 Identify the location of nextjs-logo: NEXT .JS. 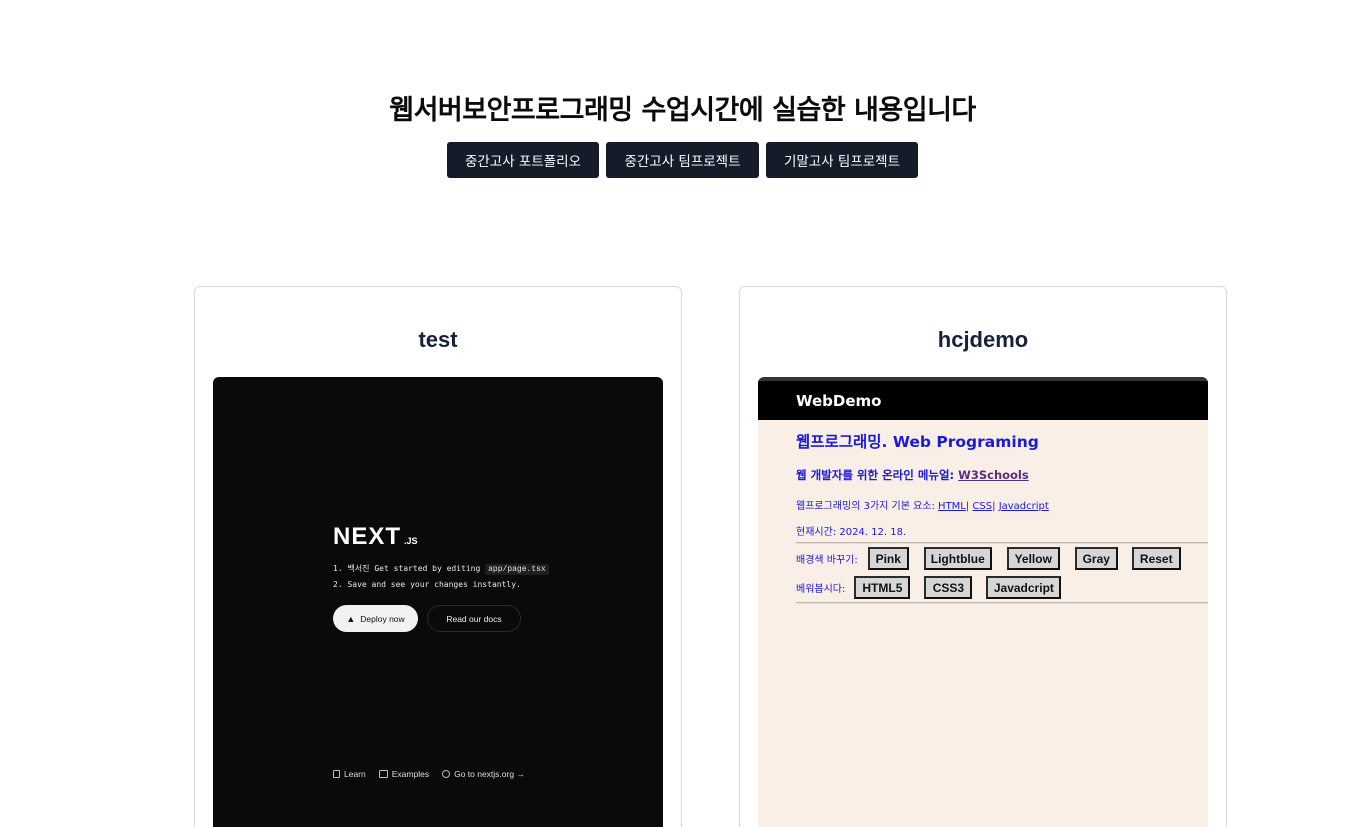
(375, 537).